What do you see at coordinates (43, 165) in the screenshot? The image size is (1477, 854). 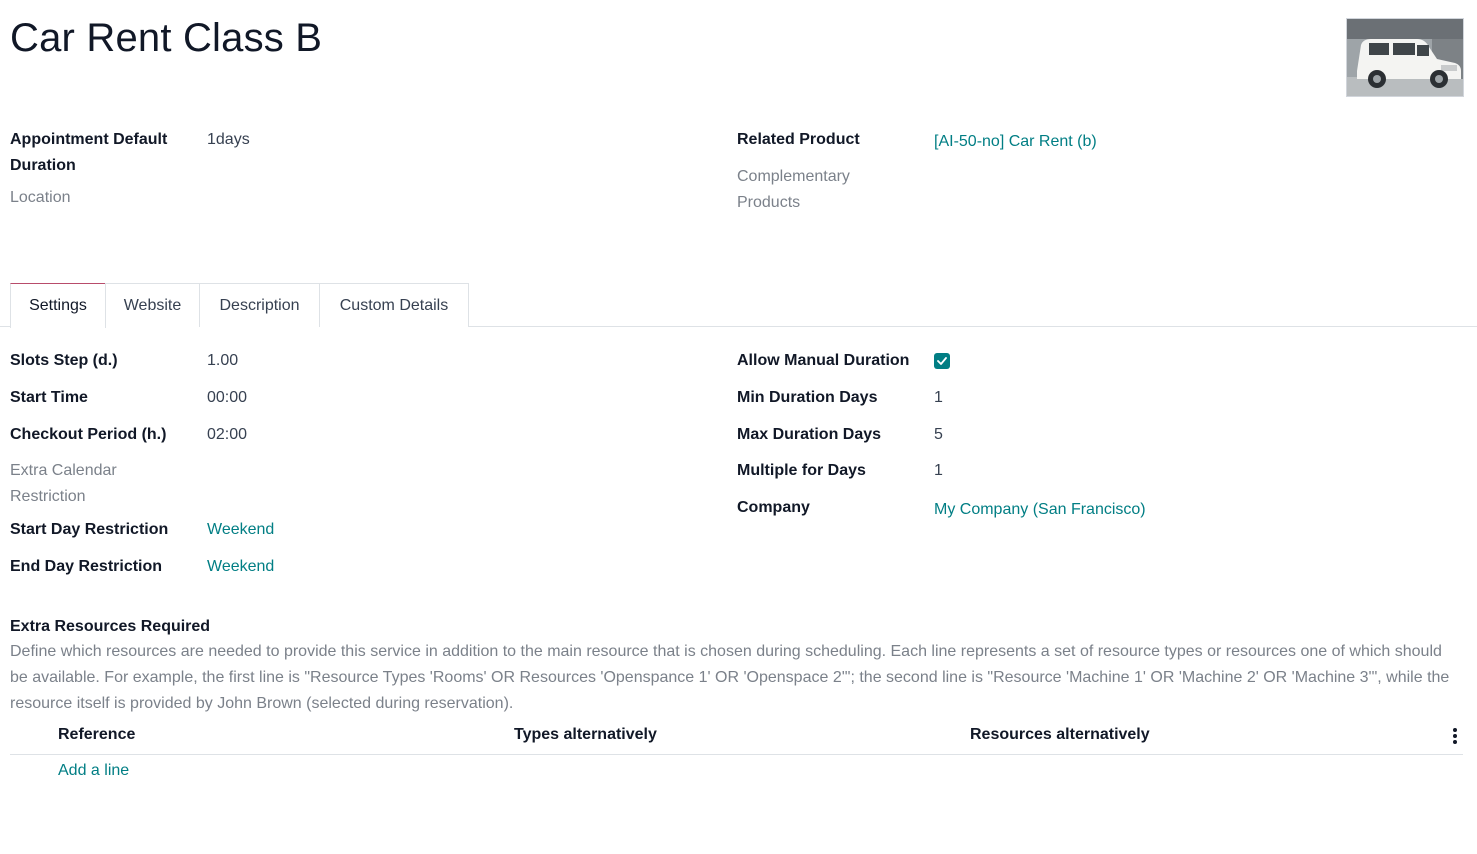 I see `duration-label-line2: Duration` at bounding box center [43, 165].